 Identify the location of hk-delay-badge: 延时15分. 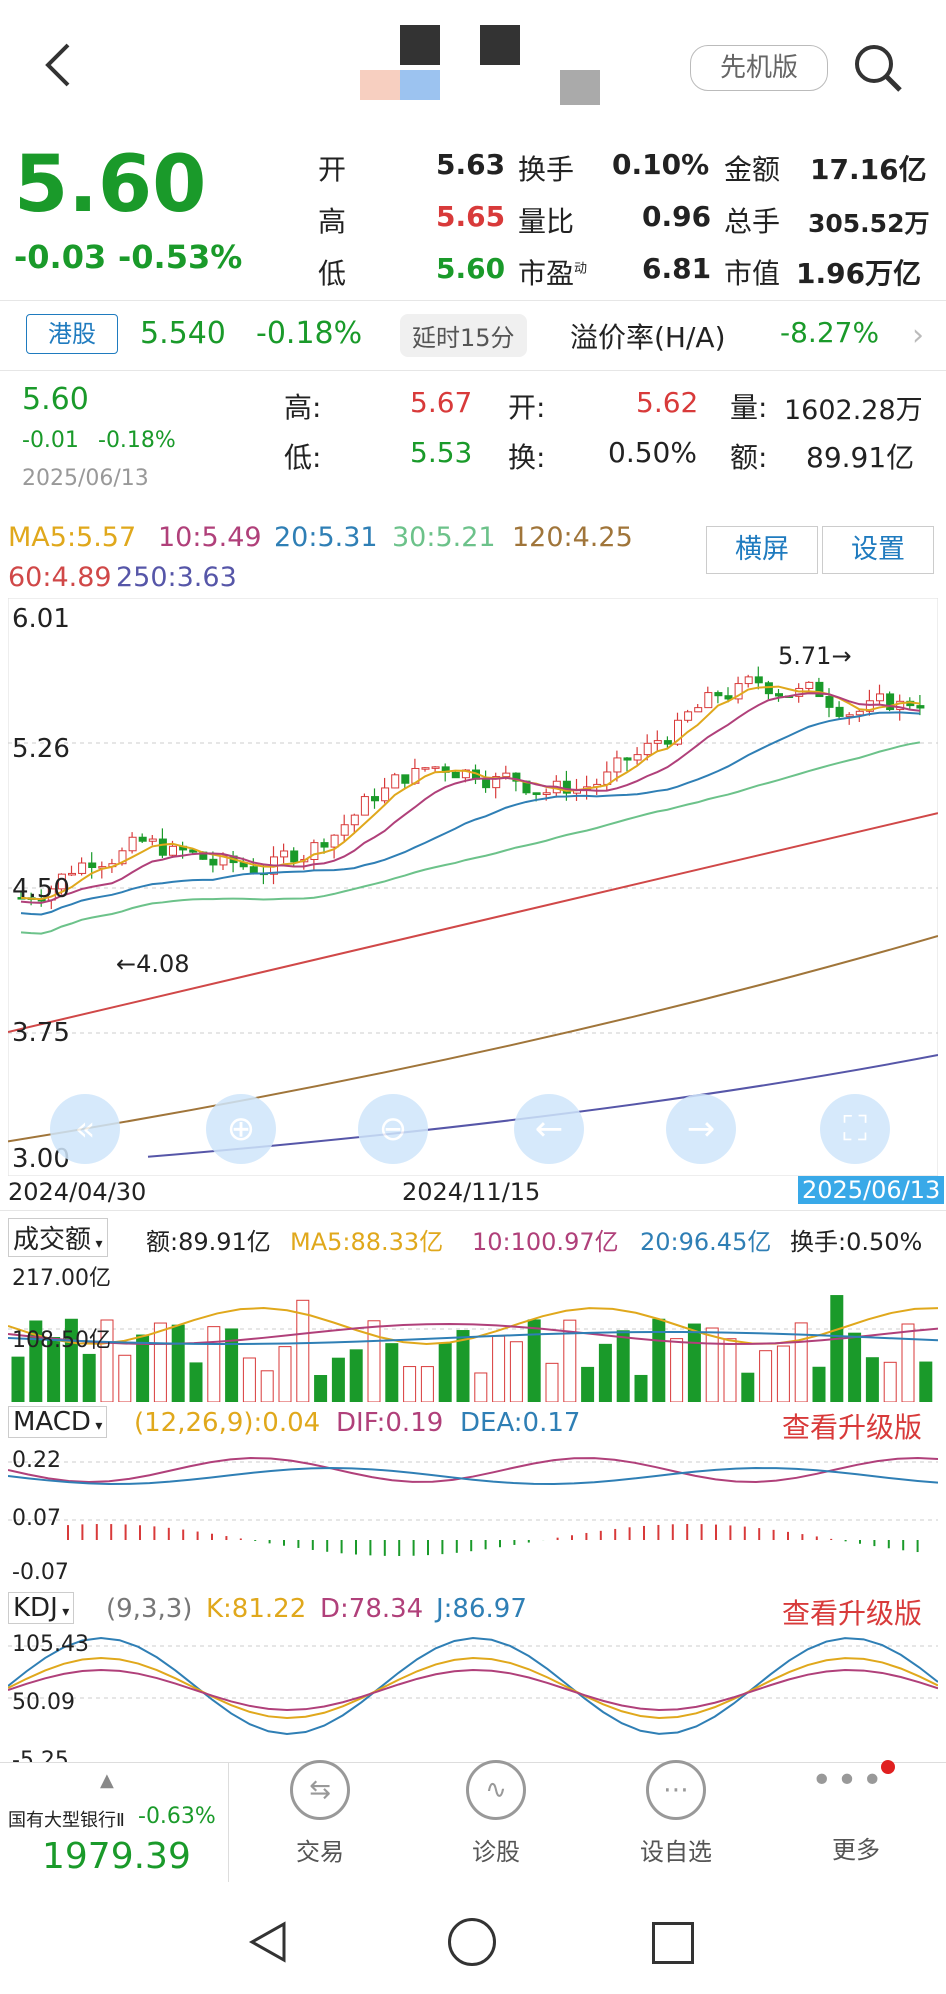
(463, 335).